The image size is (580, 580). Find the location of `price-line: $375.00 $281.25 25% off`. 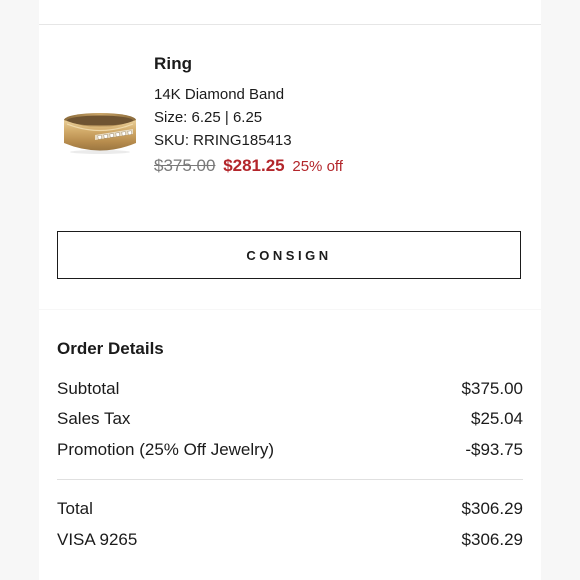

price-line: $375.00 $281.25 25% off is located at coordinates (248, 166).